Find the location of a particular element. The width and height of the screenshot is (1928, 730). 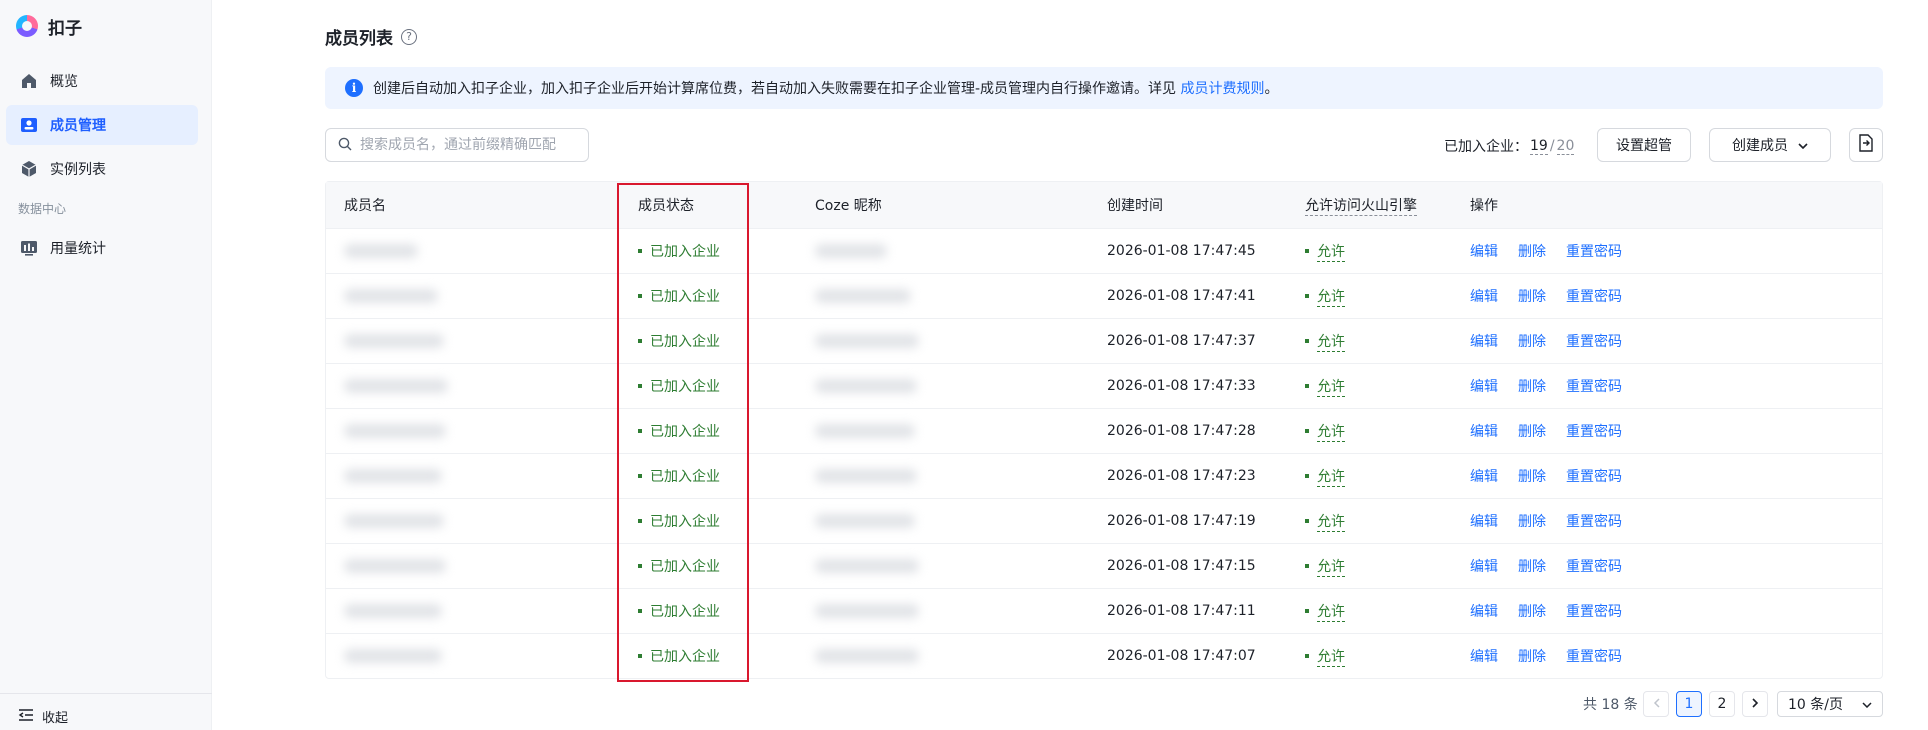

pagination-prev-button is located at coordinates (1656, 704).